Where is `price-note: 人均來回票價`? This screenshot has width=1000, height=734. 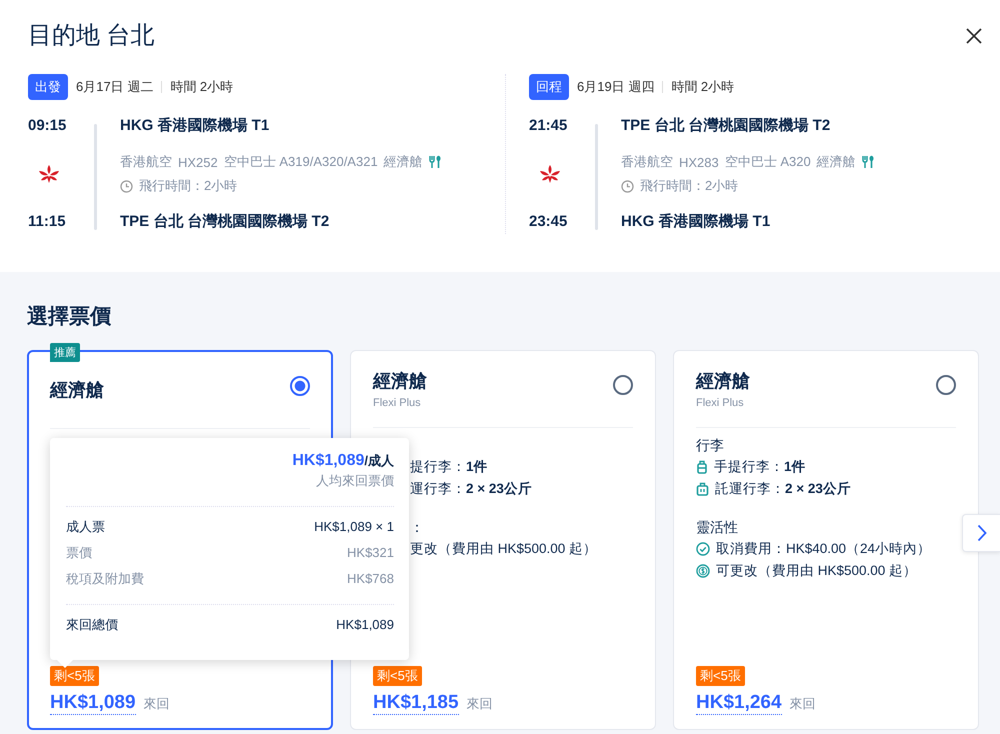 price-note: 人均來回票價 is located at coordinates (355, 481).